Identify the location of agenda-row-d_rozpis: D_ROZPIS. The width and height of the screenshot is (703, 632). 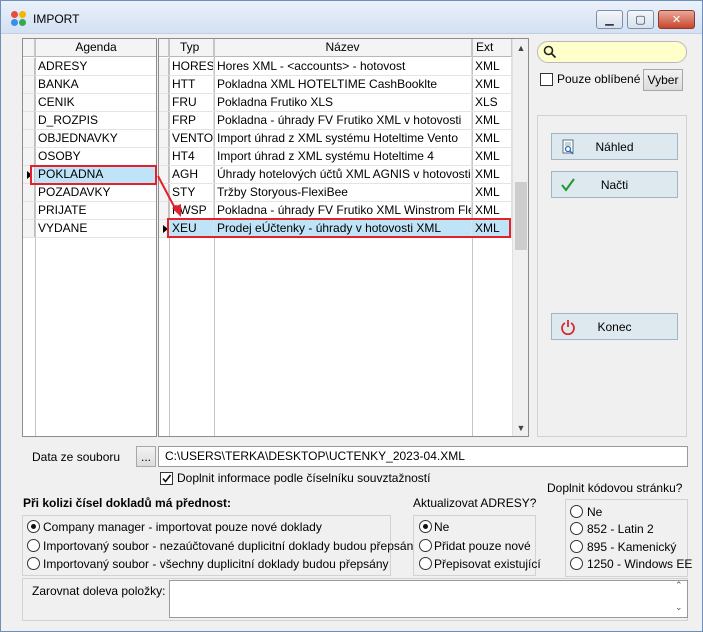
(95, 121).